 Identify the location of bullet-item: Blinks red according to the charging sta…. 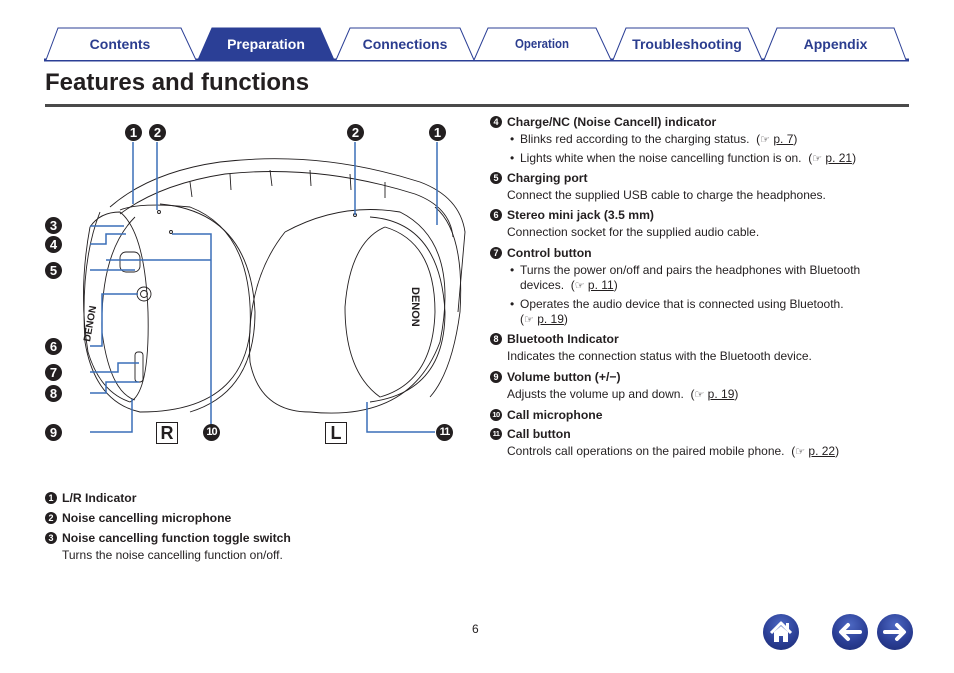
(673, 140).